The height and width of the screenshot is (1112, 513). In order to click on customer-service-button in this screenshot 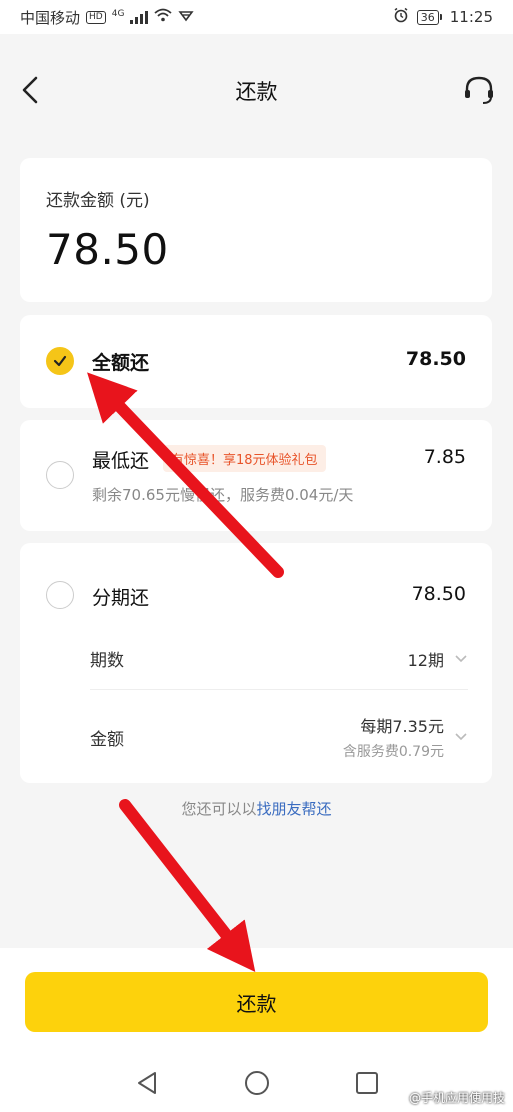, I will do `click(479, 90)`.